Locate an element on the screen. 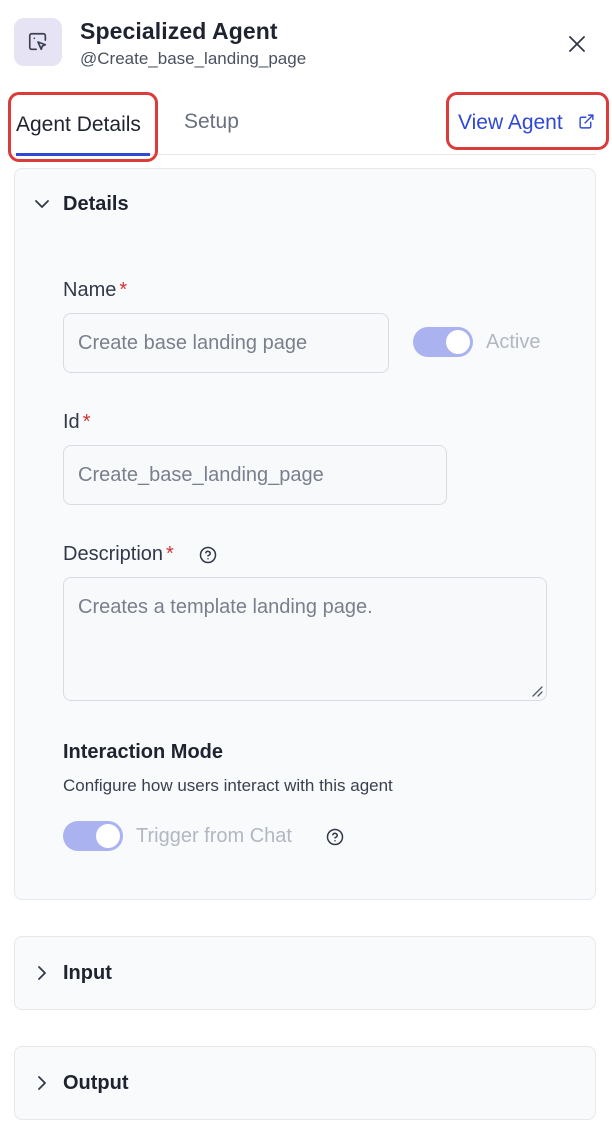 The height and width of the screenshot is (1144, 612). panel-title: Specialized Agent is located at coordinates (179, 31).